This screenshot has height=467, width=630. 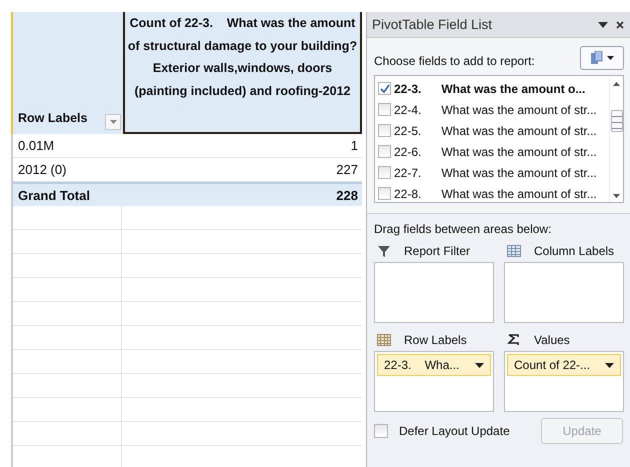 I want to click on layout-icon, so click(x=602, y=58).